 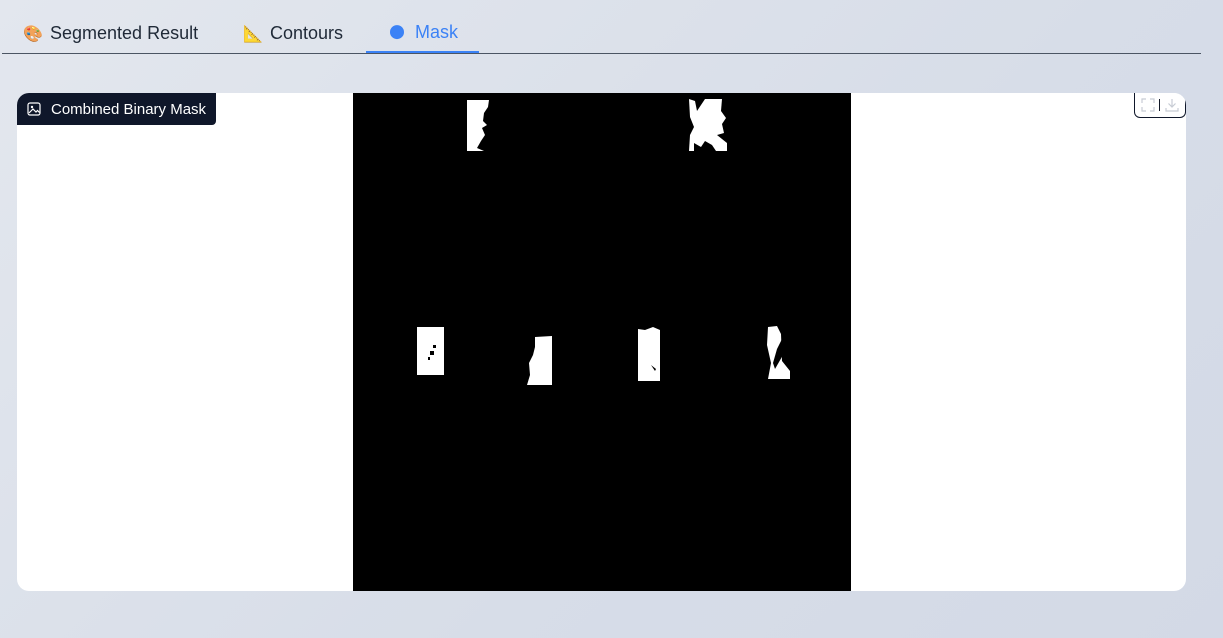 I want to click on tab-label: Segmented Result, so click(x=124, y=33).